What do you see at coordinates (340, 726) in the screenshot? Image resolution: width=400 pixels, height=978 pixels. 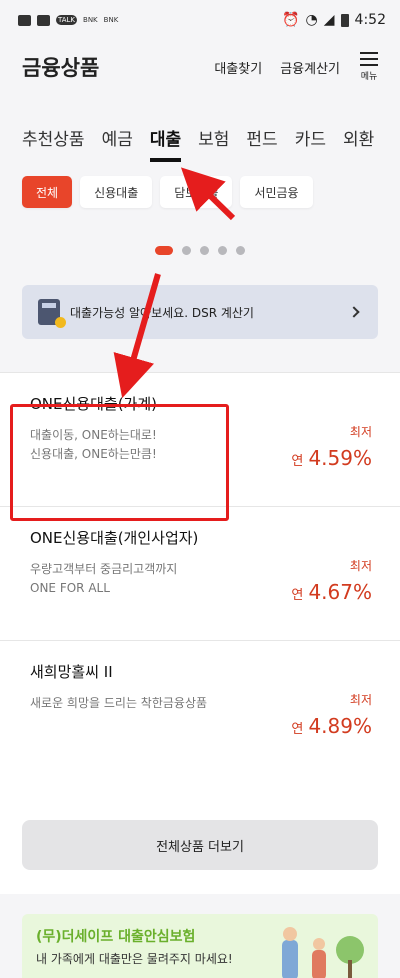 I see `rate-value: 4.89%` at bounding box center [340, 726].